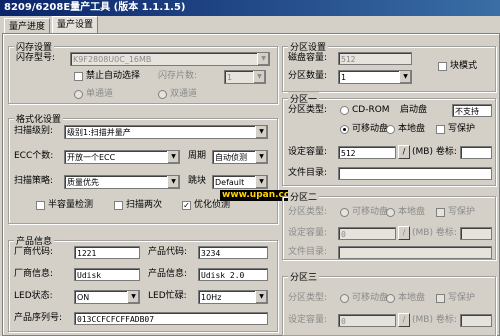 This screenshot has height=336, width=500. I want to click on skip-block-value: Default, so click(230, 182).